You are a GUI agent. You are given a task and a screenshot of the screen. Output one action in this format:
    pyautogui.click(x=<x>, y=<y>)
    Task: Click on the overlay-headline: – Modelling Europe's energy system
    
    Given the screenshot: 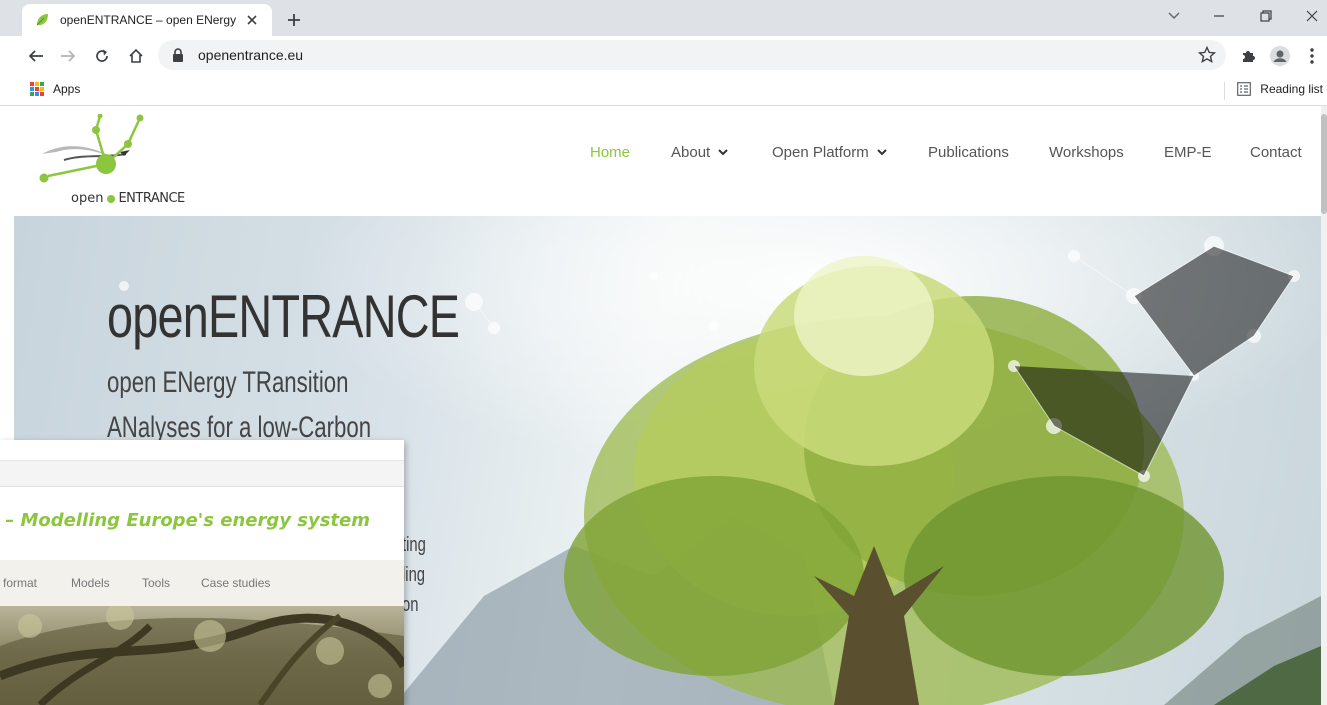 What is the action you would take?
    pyautogui.click(x=187, y=520)
    